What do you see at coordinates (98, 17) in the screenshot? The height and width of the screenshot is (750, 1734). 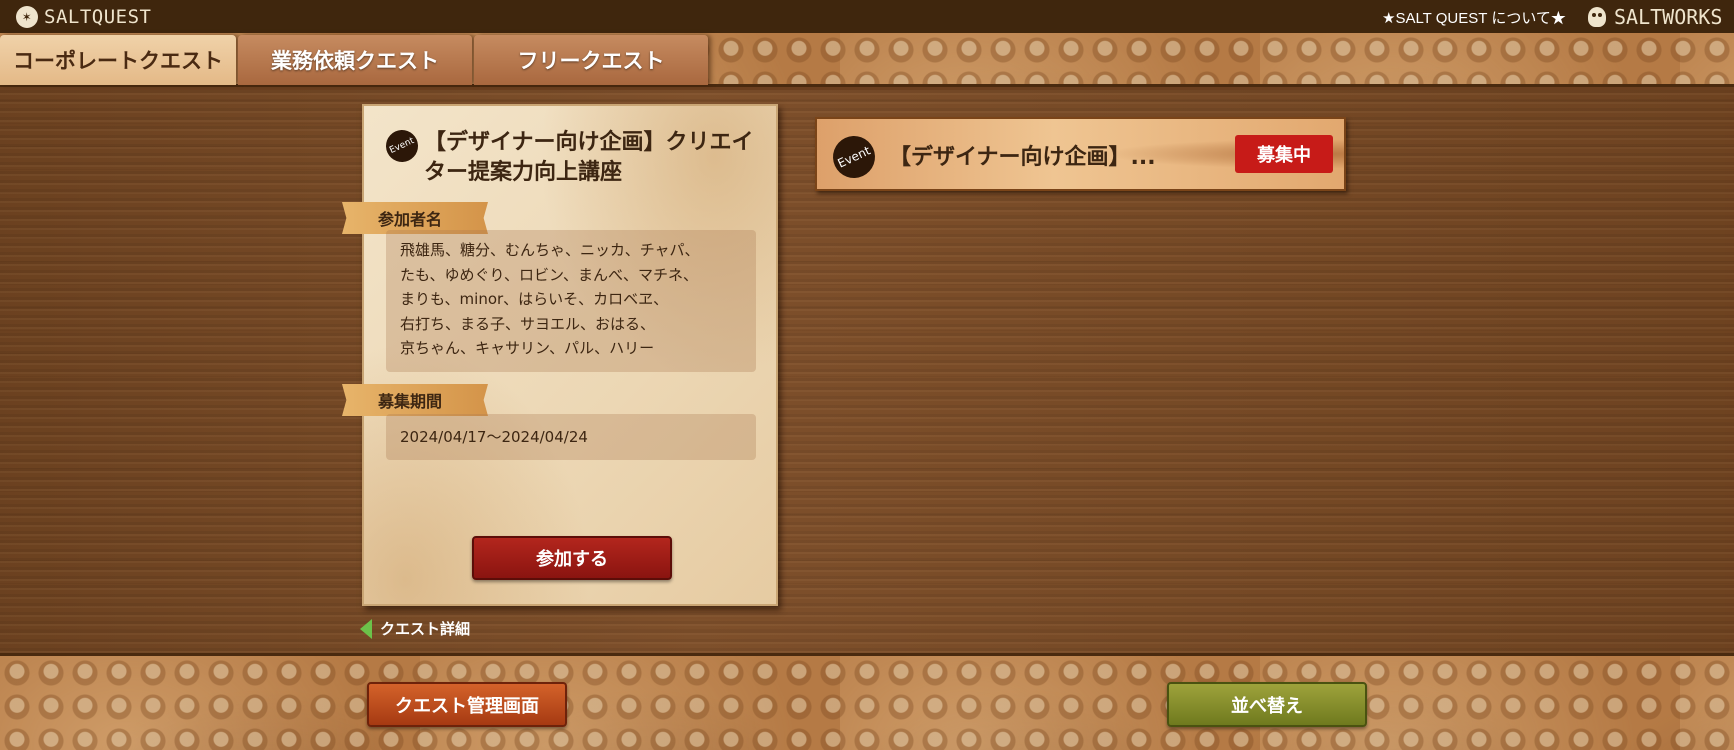 I see `brand-name: SALTQUEST` at bounding box center [98, 17].